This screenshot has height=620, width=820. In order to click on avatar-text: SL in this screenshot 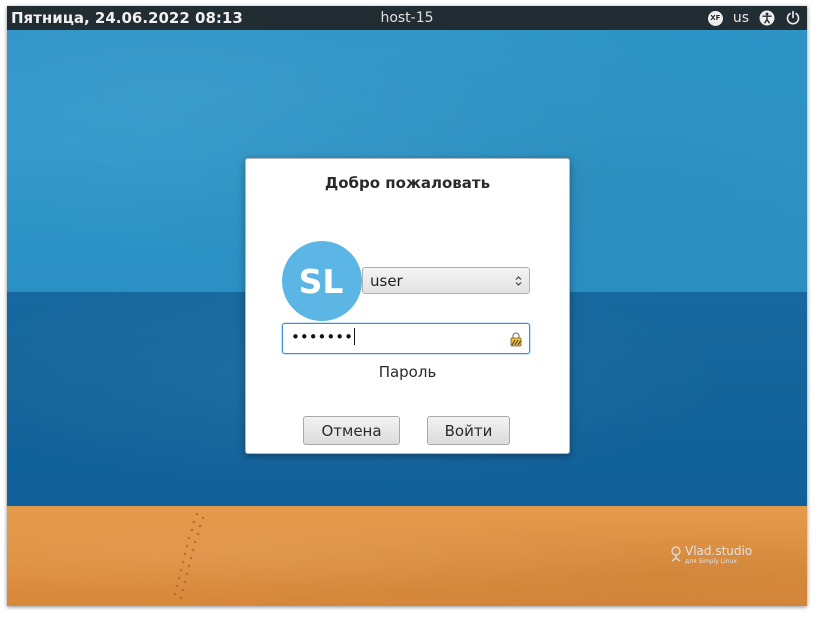, I will do `click(321, 281)`.